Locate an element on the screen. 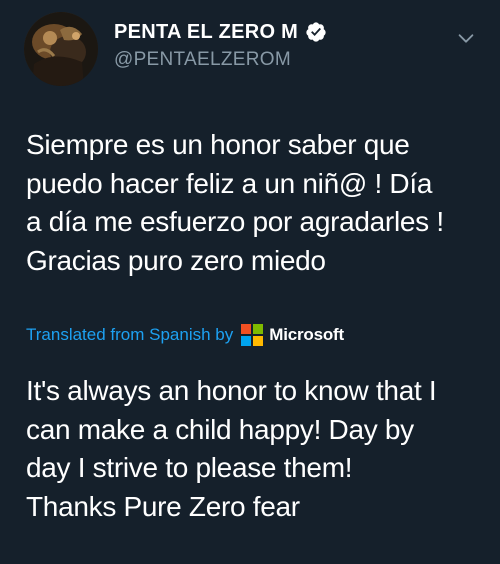 The width and height of the screenshot is (500, 564). verified-badge-icon is located at coordinates (316, 32).